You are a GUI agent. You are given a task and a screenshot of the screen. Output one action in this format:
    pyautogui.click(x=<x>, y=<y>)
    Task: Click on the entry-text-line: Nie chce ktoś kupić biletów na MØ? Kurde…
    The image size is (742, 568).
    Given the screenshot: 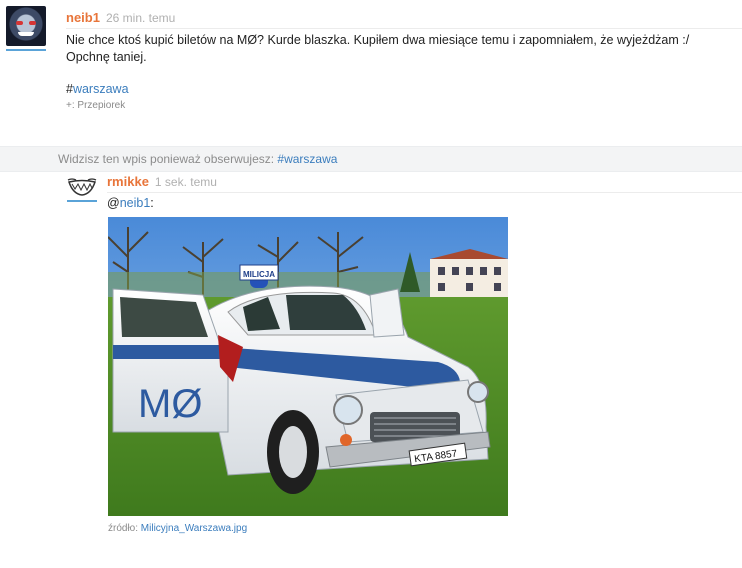 What is the action you would take?
    pyautogui.click(x=378, y=40)
    